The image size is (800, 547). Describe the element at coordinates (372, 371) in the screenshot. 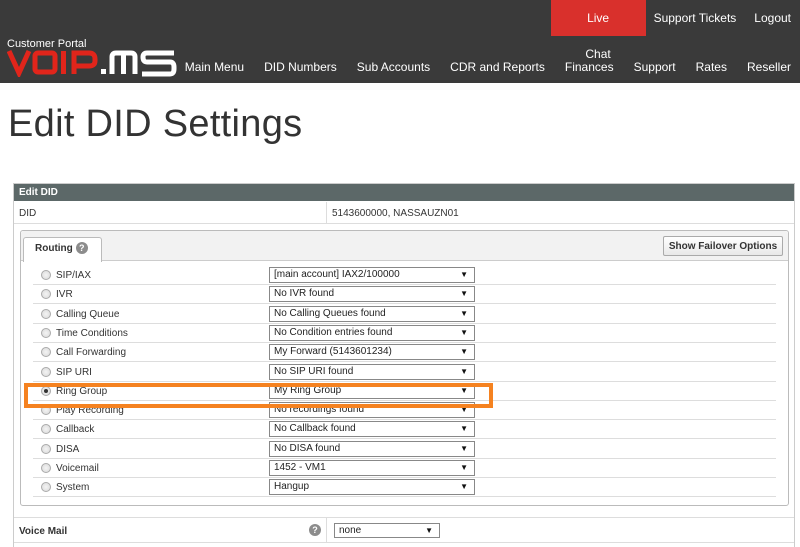

I see `select-sip-uri: No SIP URI found ▼` at that location.